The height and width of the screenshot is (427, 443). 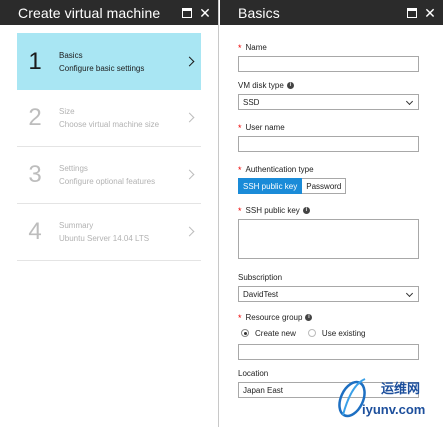 What do you see at coordinates (343, 333) in the screenshot?
I see `use-existing-label: Use existing` at bounding box center [343, 333].